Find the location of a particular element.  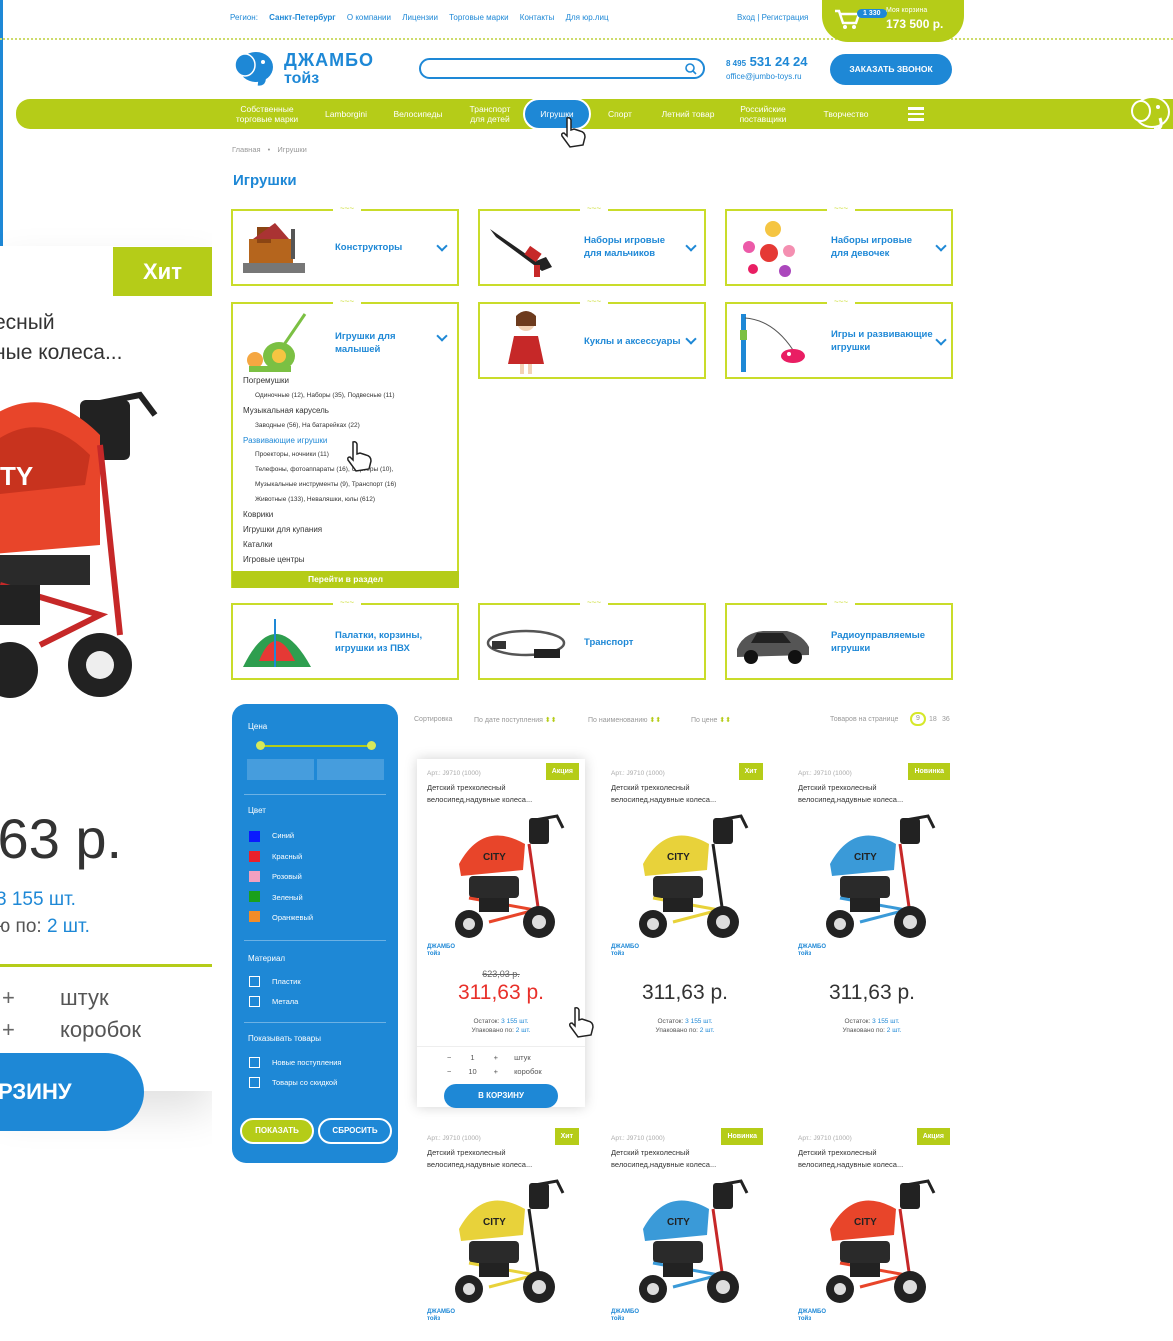

submenu-subitem: Животные (133), Неваляшки, юлы (612) is located at coordinates (315, 499).